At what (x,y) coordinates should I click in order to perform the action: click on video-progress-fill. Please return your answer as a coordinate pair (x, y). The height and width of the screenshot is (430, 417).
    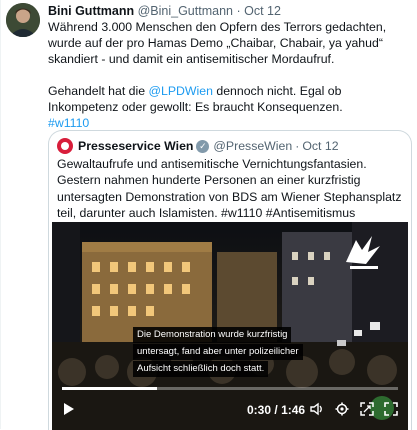
    Looking at the image, I should click on (110, 388).